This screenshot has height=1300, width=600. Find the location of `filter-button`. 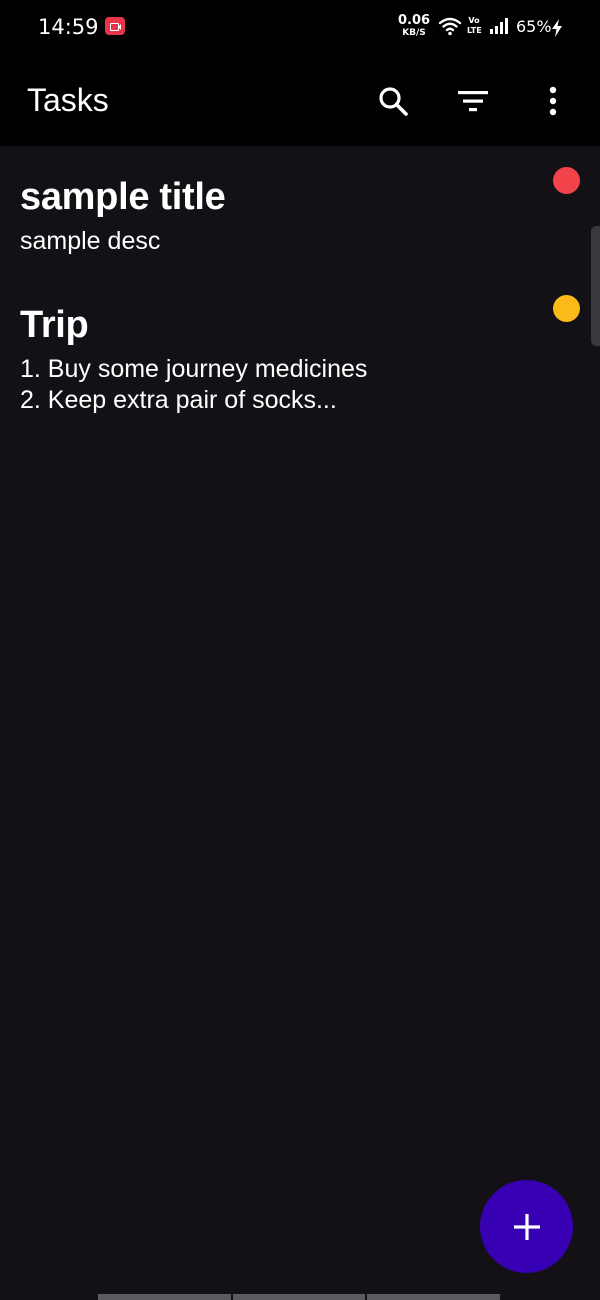

filter-button is located at coordinates (473, 101).